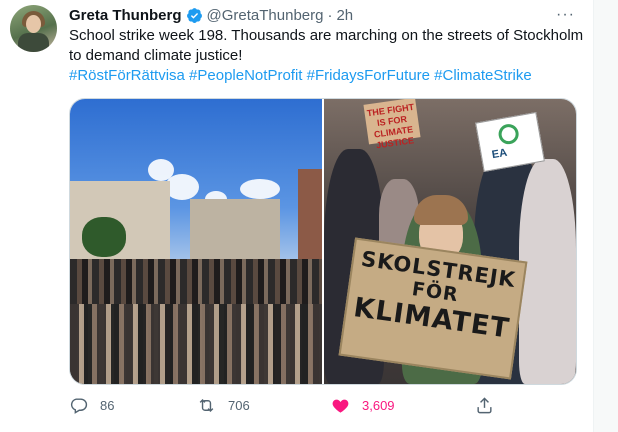 The image size is (618, 432). I want to click on hashtag-link: #FridaysForFuture, so click(368, 75).